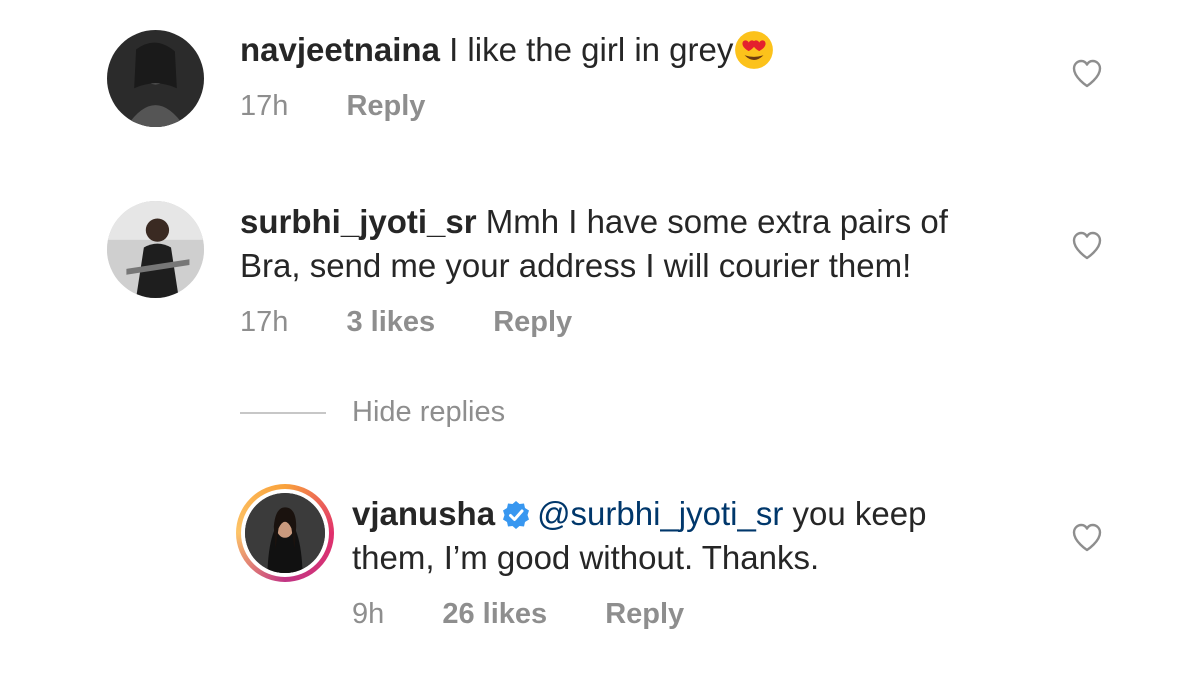 The image size is (1200, 676). I want to click on comment-body-line1: Mmh I have some extra pairs of, so click(712, 221).